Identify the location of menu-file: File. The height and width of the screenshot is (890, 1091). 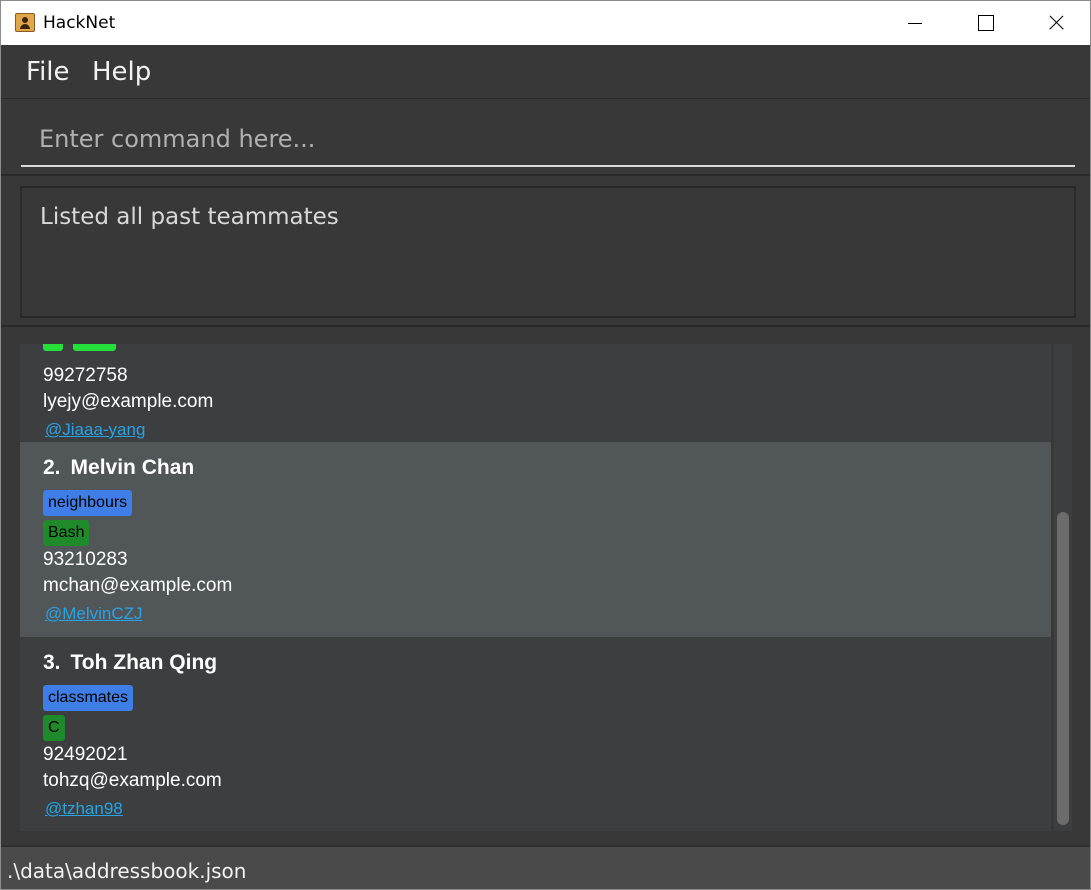
(48, 72).